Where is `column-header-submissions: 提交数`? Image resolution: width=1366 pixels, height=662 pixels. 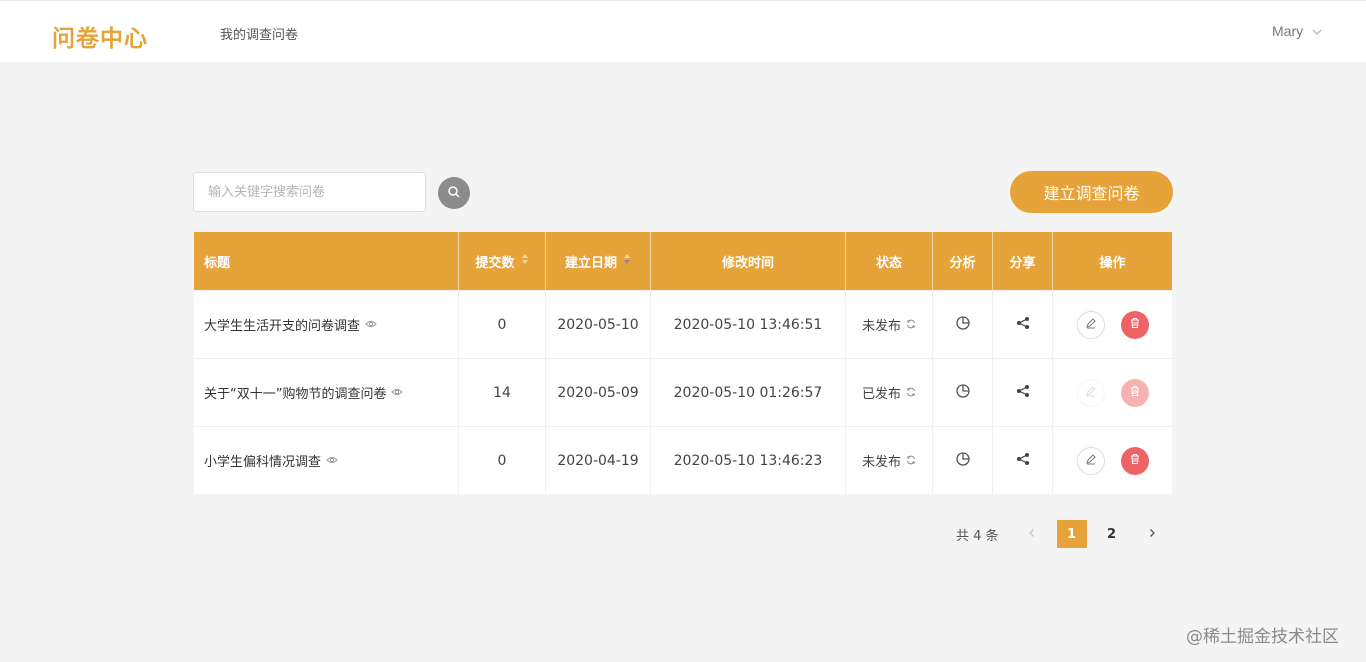 column-header-submissions: 提交数 is located at coordinates (502, 261).